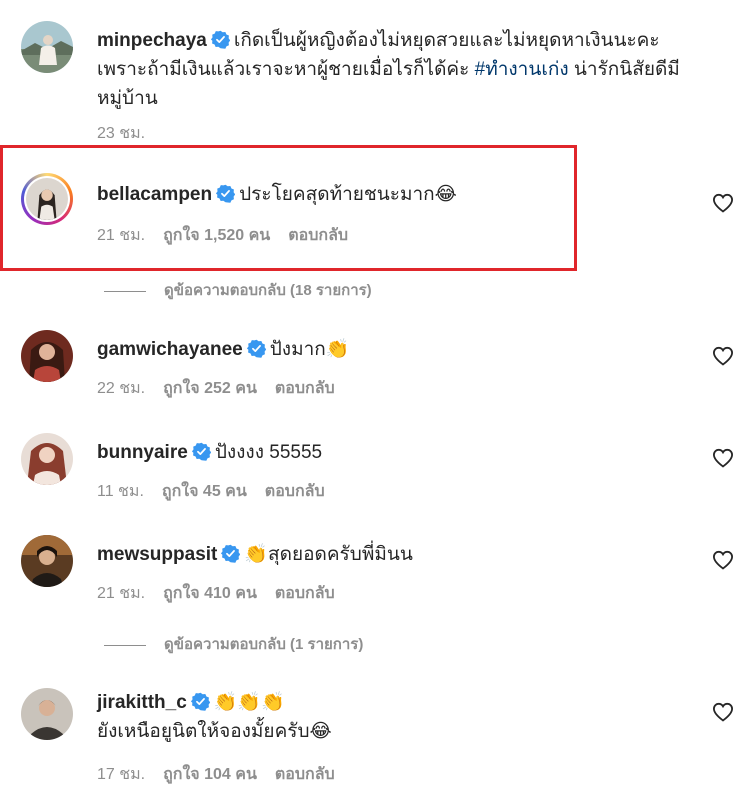 The width and height of the screenshot is (751, 800). I want to click on username: bellacampen, so click(154, 194).